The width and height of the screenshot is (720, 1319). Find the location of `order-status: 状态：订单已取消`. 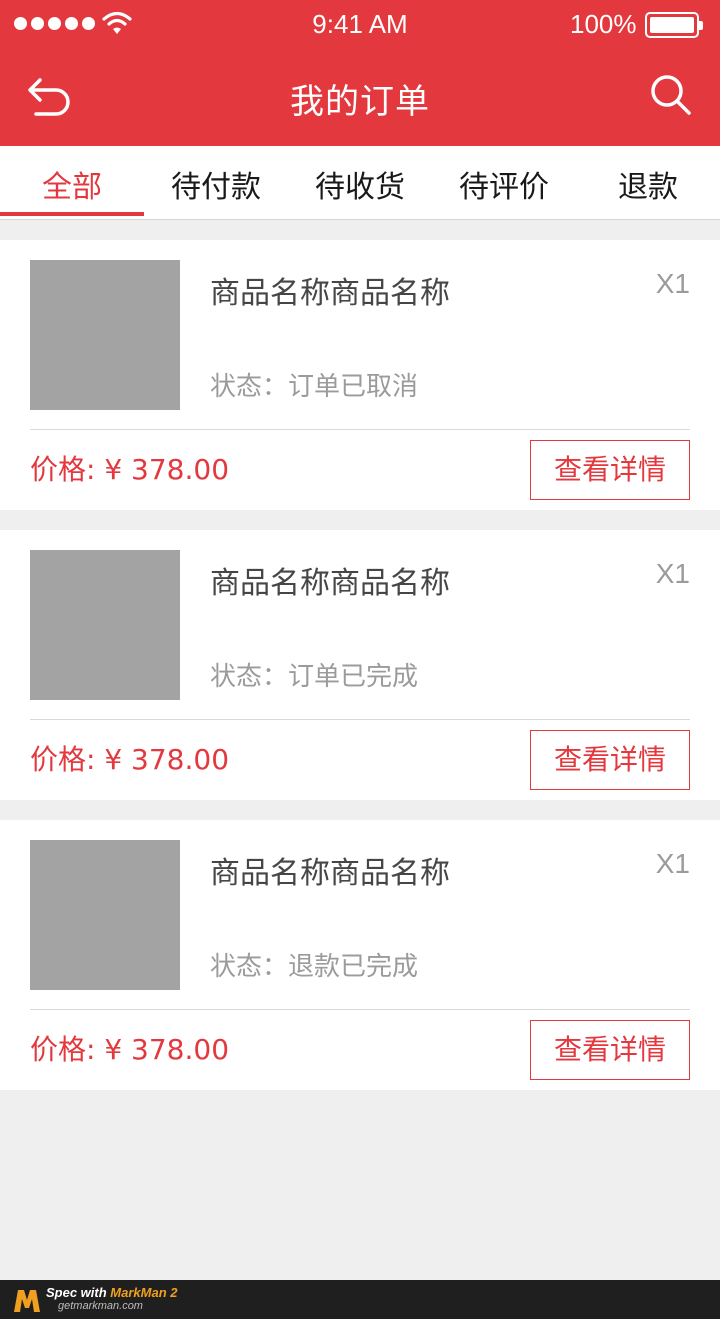

order-status: 状态：订单已取消 is located at coordinates (314, 387).